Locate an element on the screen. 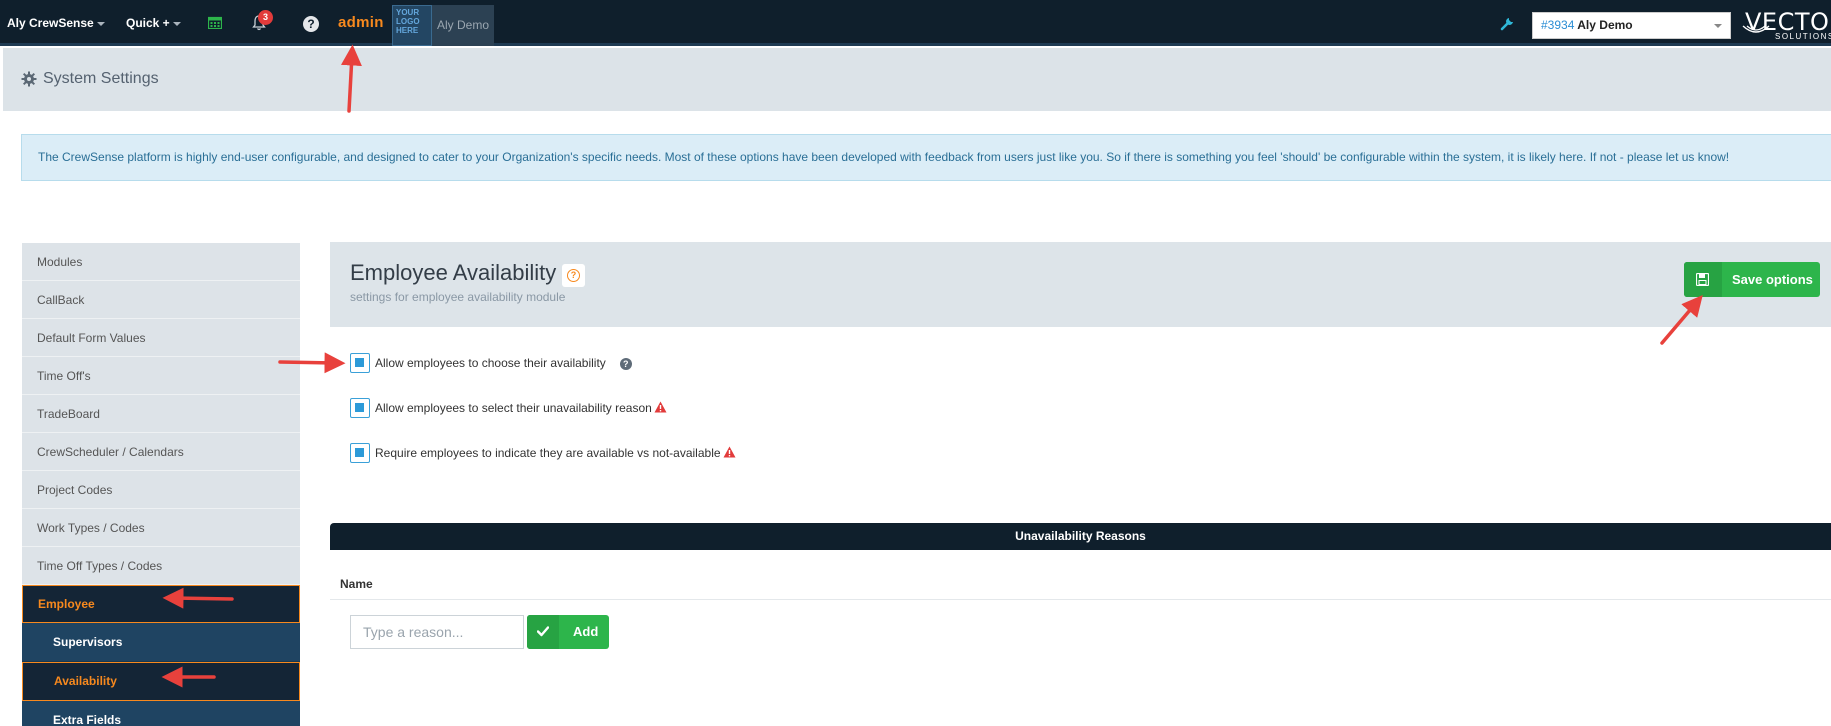  save-options-label: Save options is located at coordinates (1772, 279).